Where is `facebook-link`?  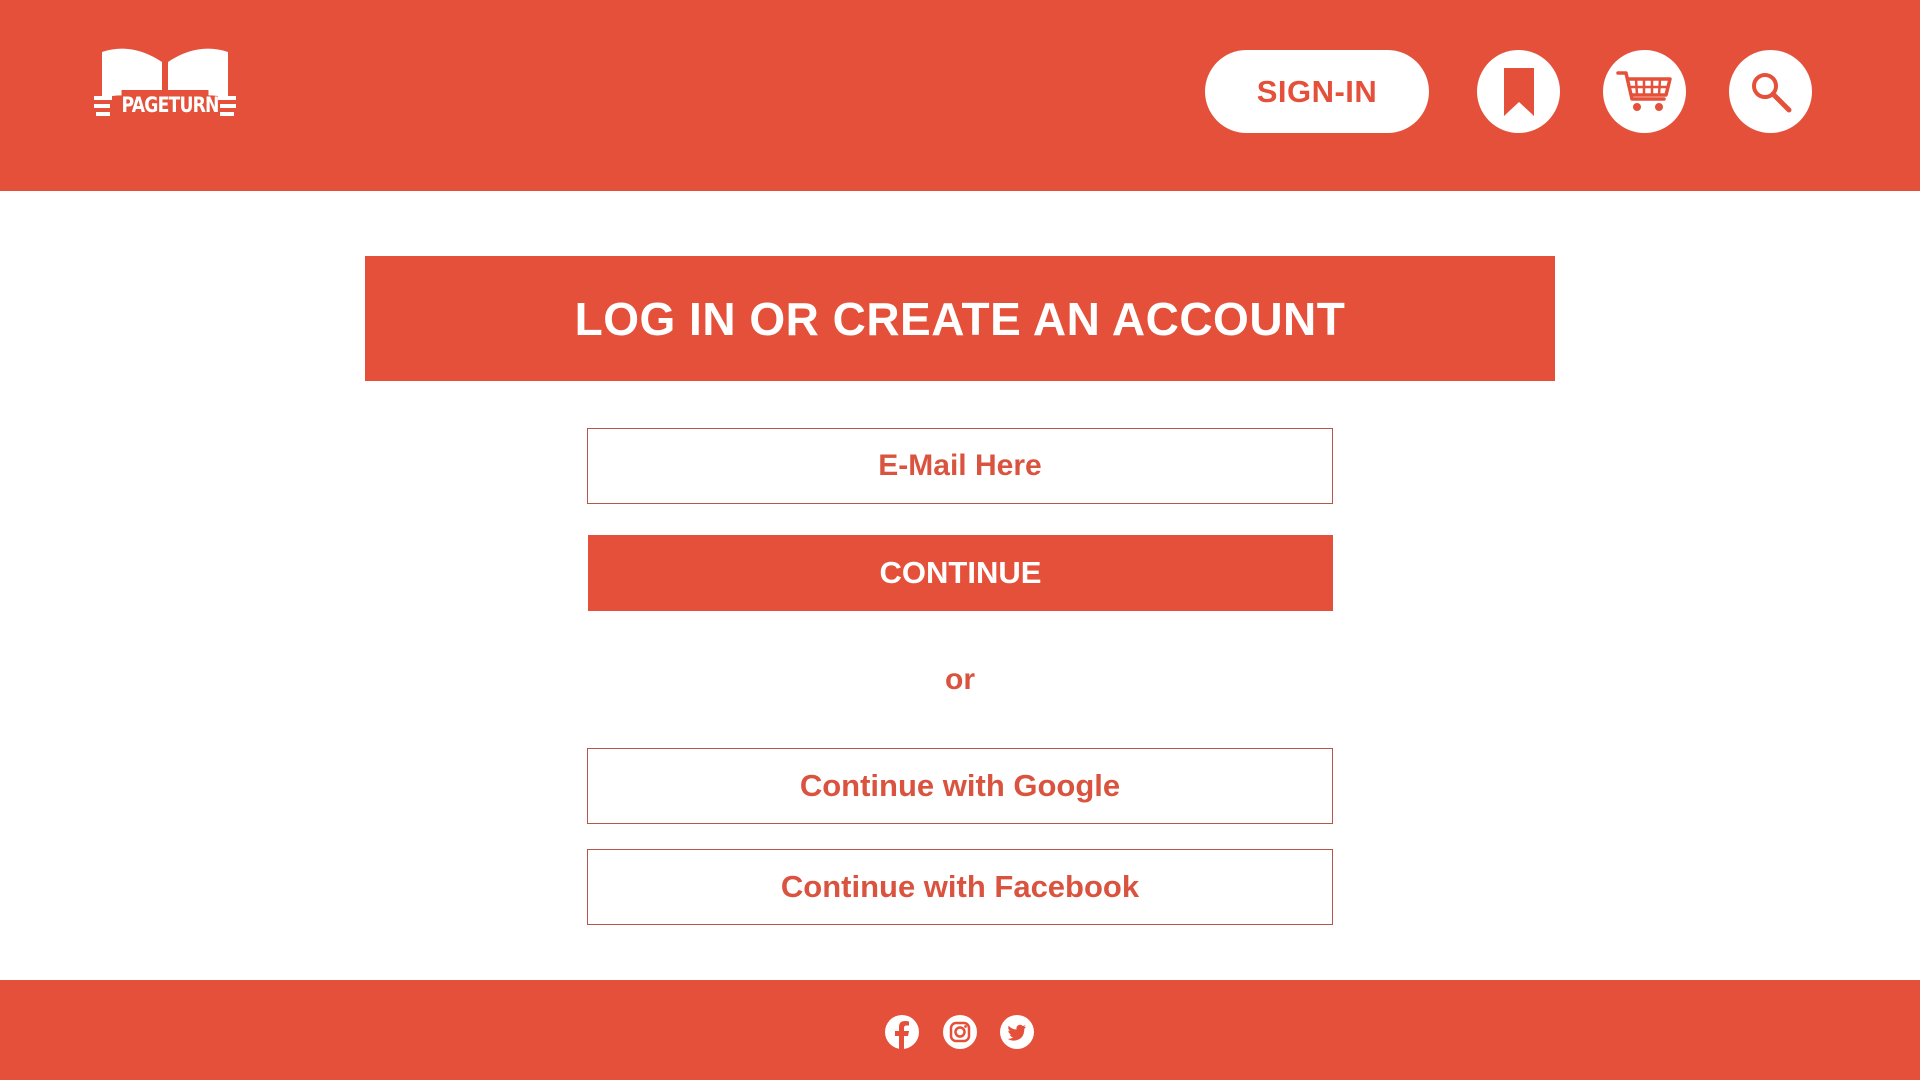 facebook-link is located at coordinates (902, 1032).